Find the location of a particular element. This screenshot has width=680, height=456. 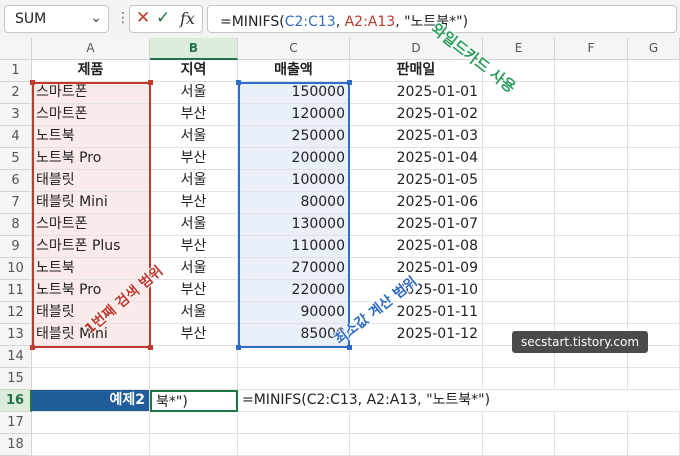

table-header-cell: 제품 is located at coordinates (91, 71).